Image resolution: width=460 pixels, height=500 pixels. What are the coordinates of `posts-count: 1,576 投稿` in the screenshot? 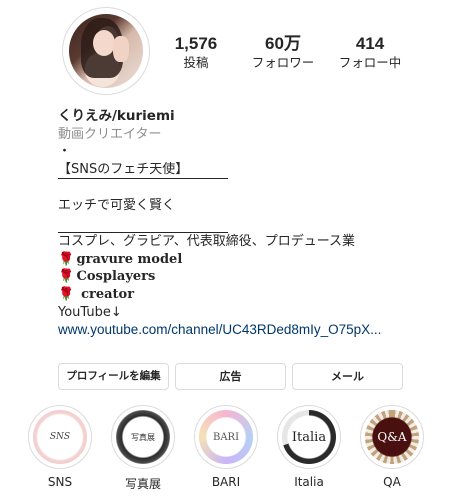 It's located at (196, 53).